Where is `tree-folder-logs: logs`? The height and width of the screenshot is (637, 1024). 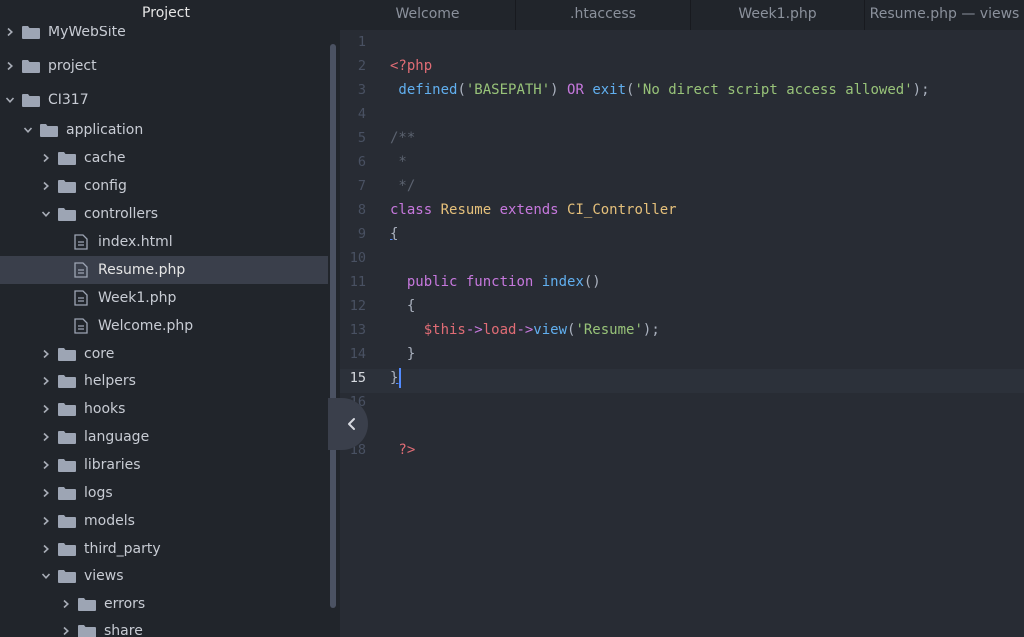
tree-folder-logs: logs is located at coordinates (164, 493).